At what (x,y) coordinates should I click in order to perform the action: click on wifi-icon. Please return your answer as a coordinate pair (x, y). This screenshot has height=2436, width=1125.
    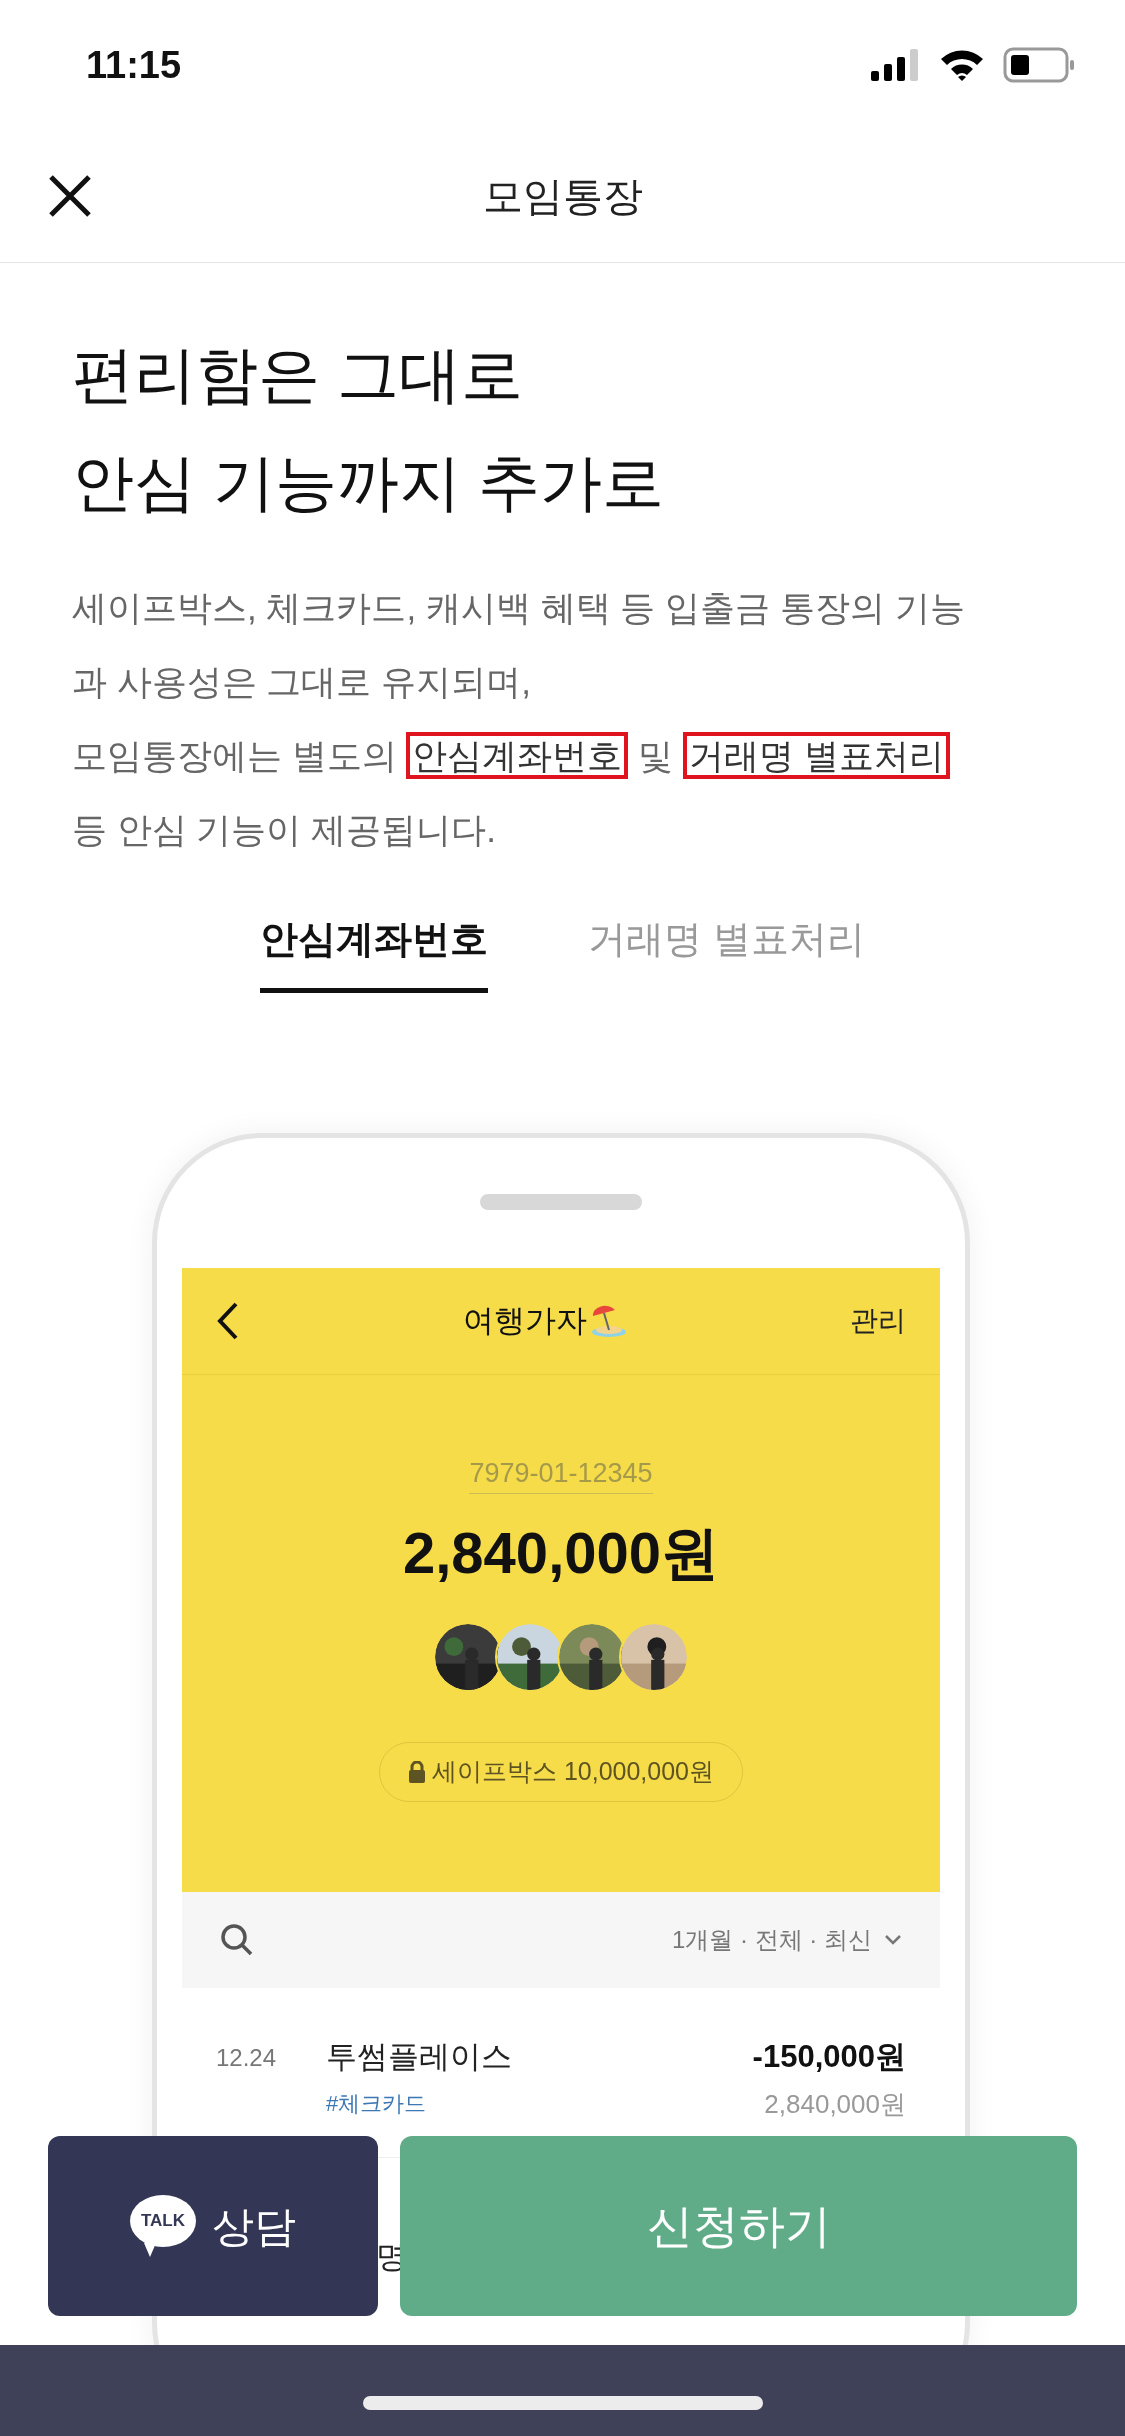
    Looking at the image, I should click on (962, 65).